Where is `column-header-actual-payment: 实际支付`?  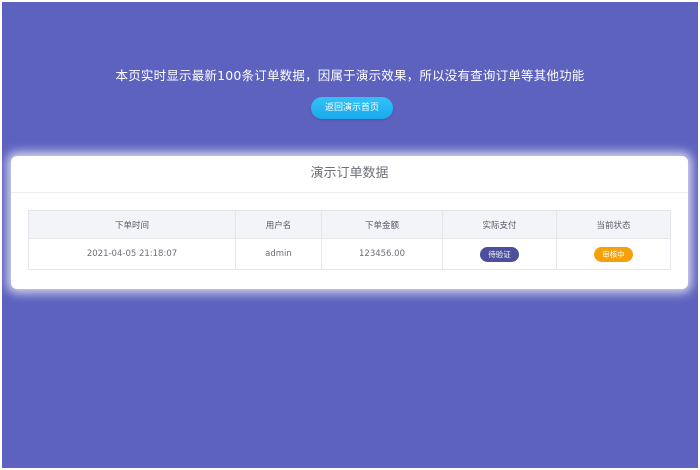
column-header-actual-payment: 实际支付 is located at coordinates (499, 224).